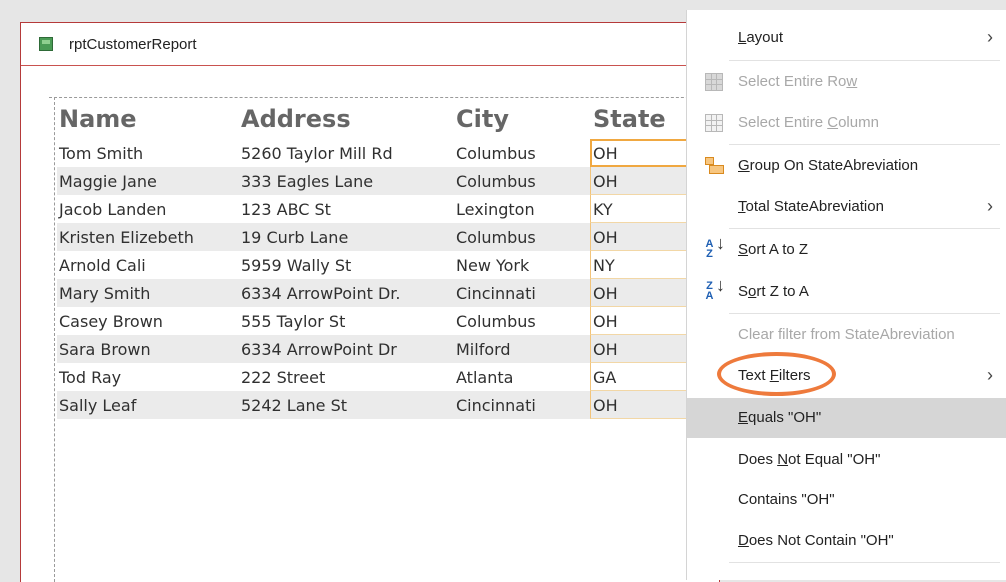 The image size is (1006, 582). What do you see at coordinates (846, 541) in the screenshot?
I see `menu-item-does-not-contain: Does Not Contain "OH"` at bounding box center [846, 541].